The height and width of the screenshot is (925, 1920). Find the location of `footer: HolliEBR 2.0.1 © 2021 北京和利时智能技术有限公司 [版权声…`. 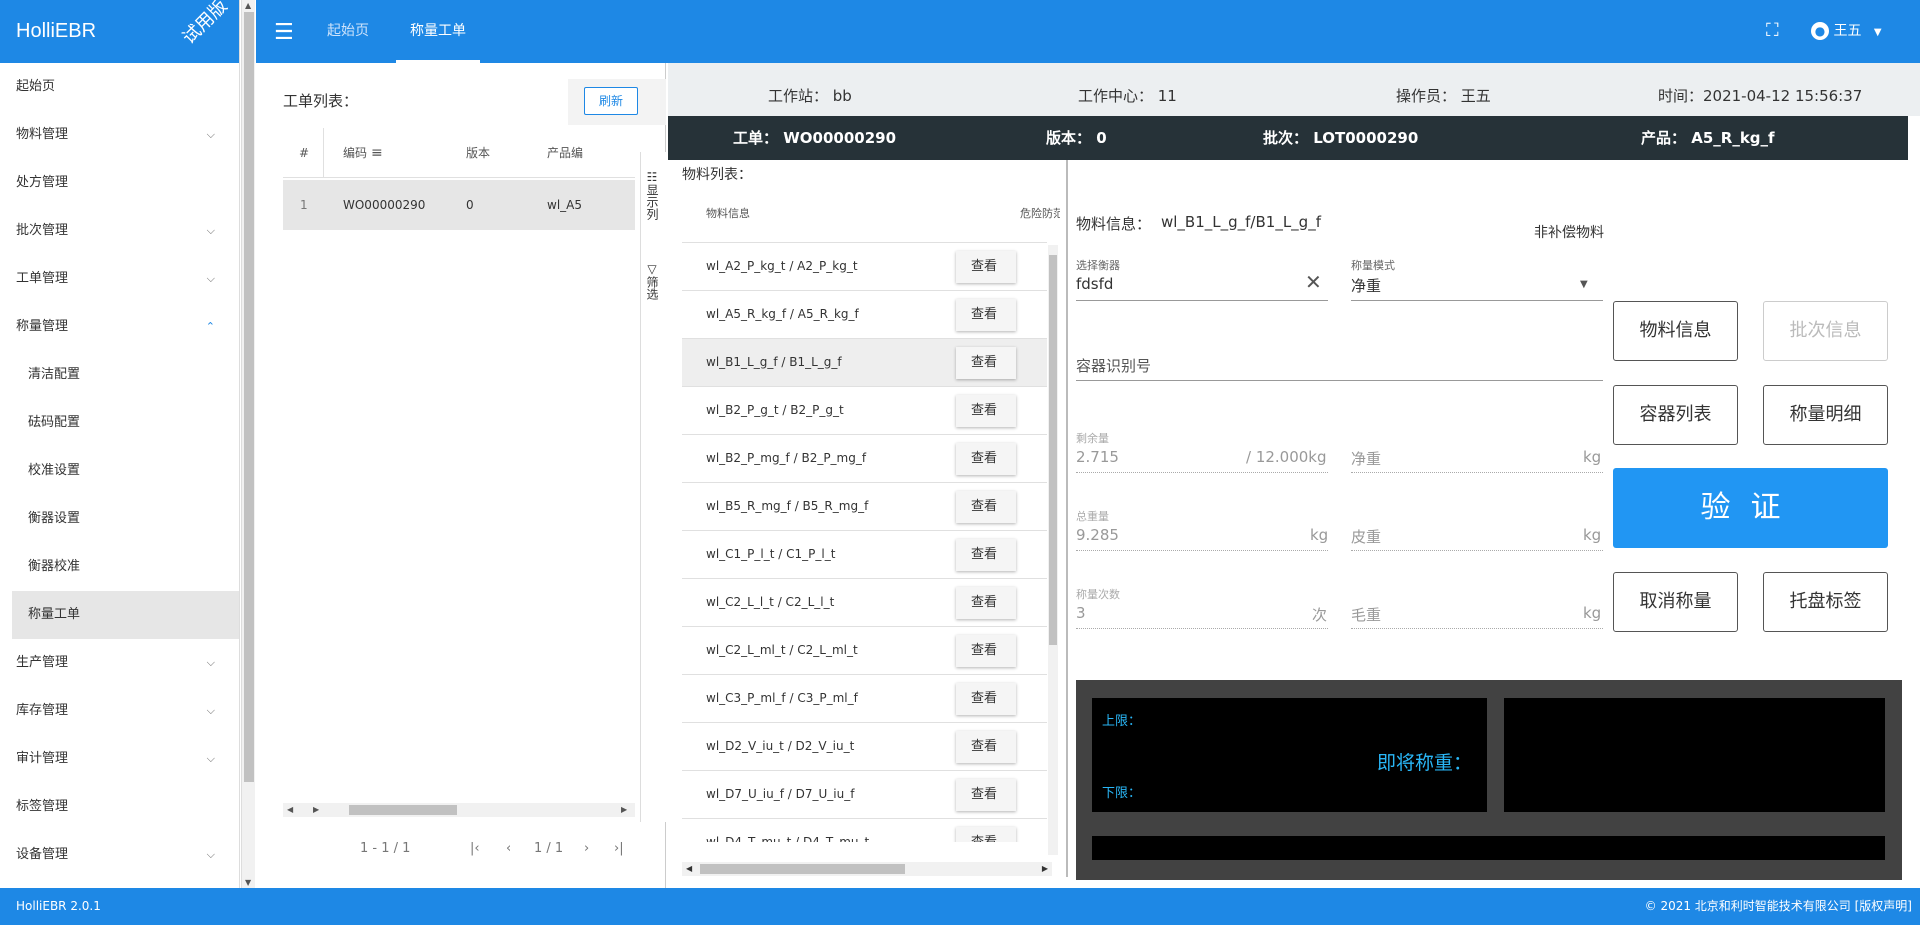

footer: HolliEBR 2.0.1 © 2021 北京和利时智能技术有限公司 [版权声… is located at coordinates (960, 906).